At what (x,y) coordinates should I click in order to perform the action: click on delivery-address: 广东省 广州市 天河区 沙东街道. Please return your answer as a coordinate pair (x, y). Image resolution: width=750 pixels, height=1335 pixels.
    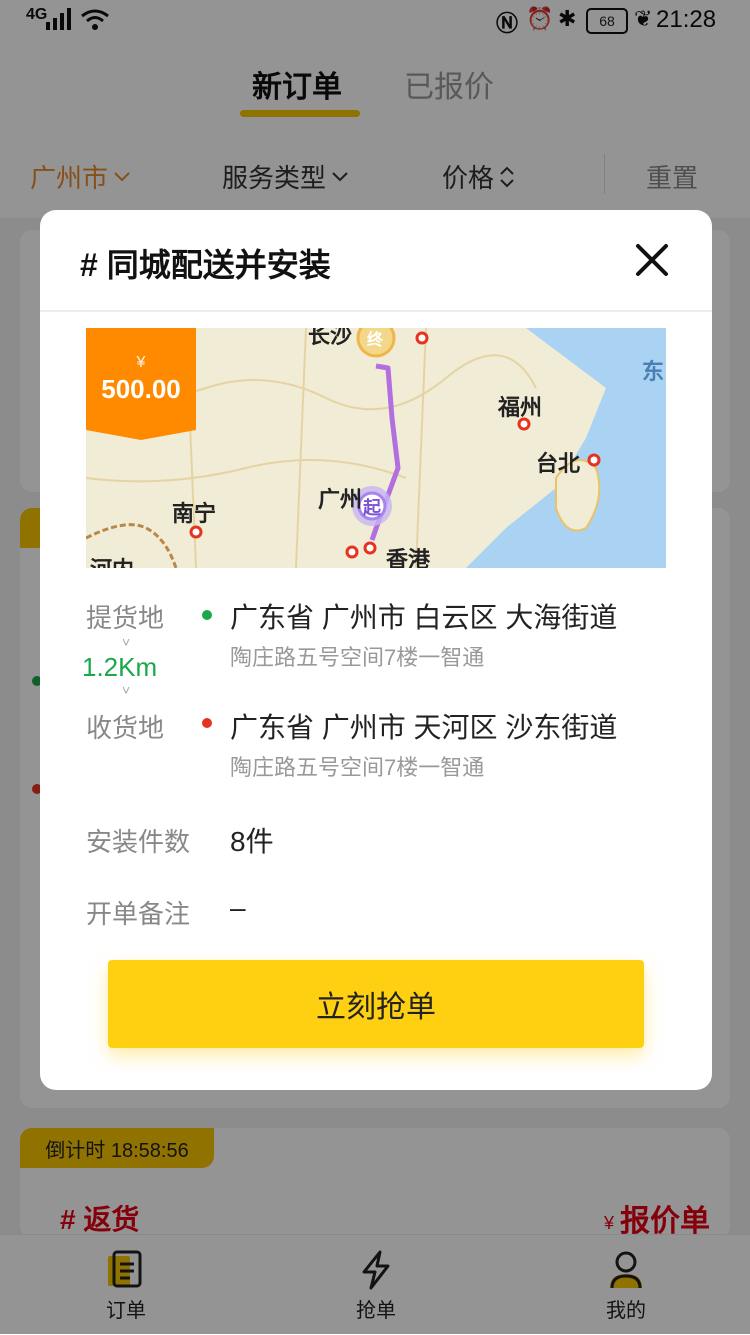
    Looking at the image, I should click on (424, 727).